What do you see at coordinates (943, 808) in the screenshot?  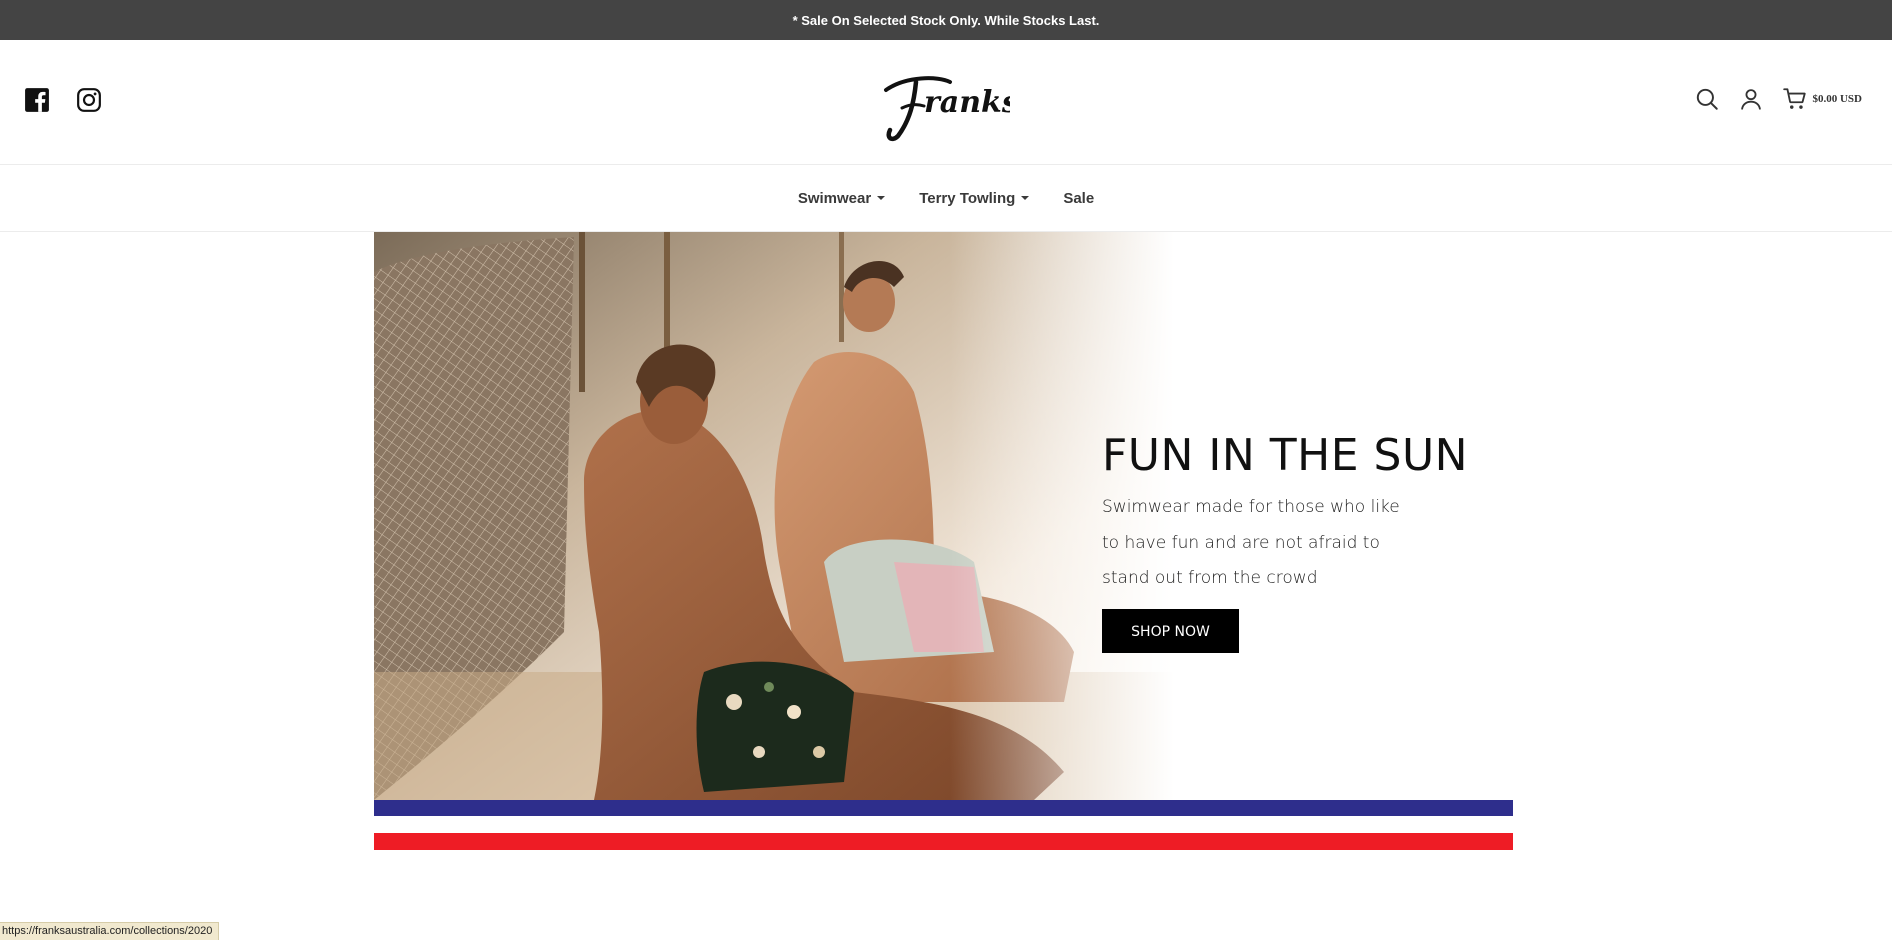 I see `stripe-blue` at bounding box center [943, 808].